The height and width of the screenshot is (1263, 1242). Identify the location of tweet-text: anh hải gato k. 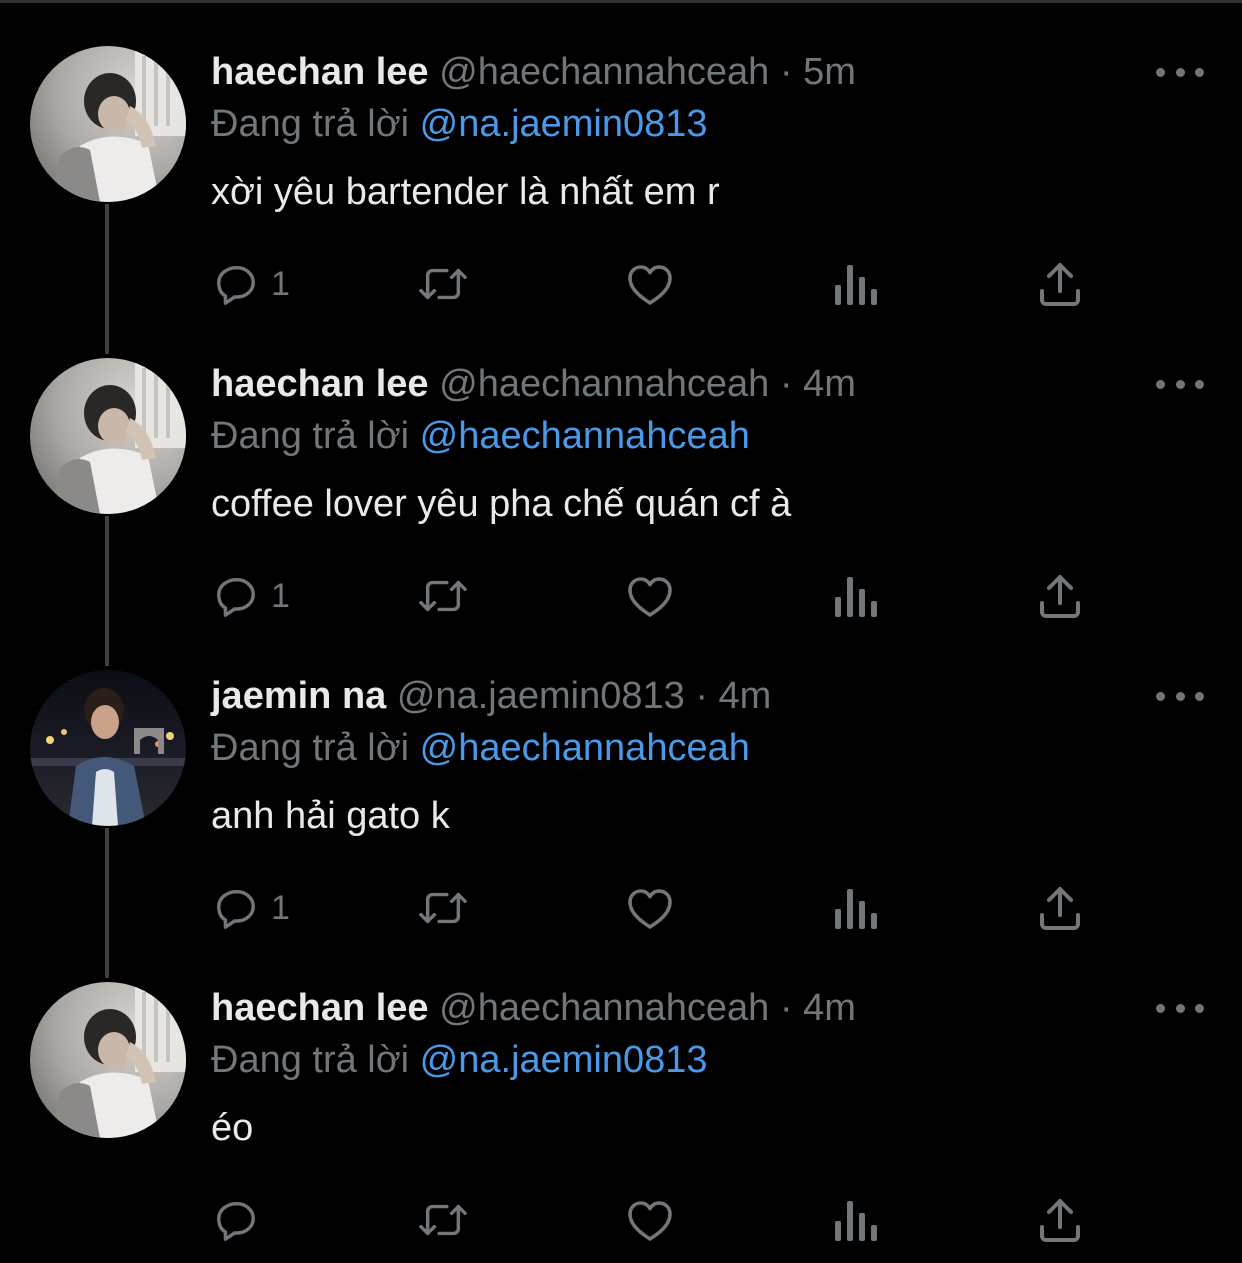
(330, 816).